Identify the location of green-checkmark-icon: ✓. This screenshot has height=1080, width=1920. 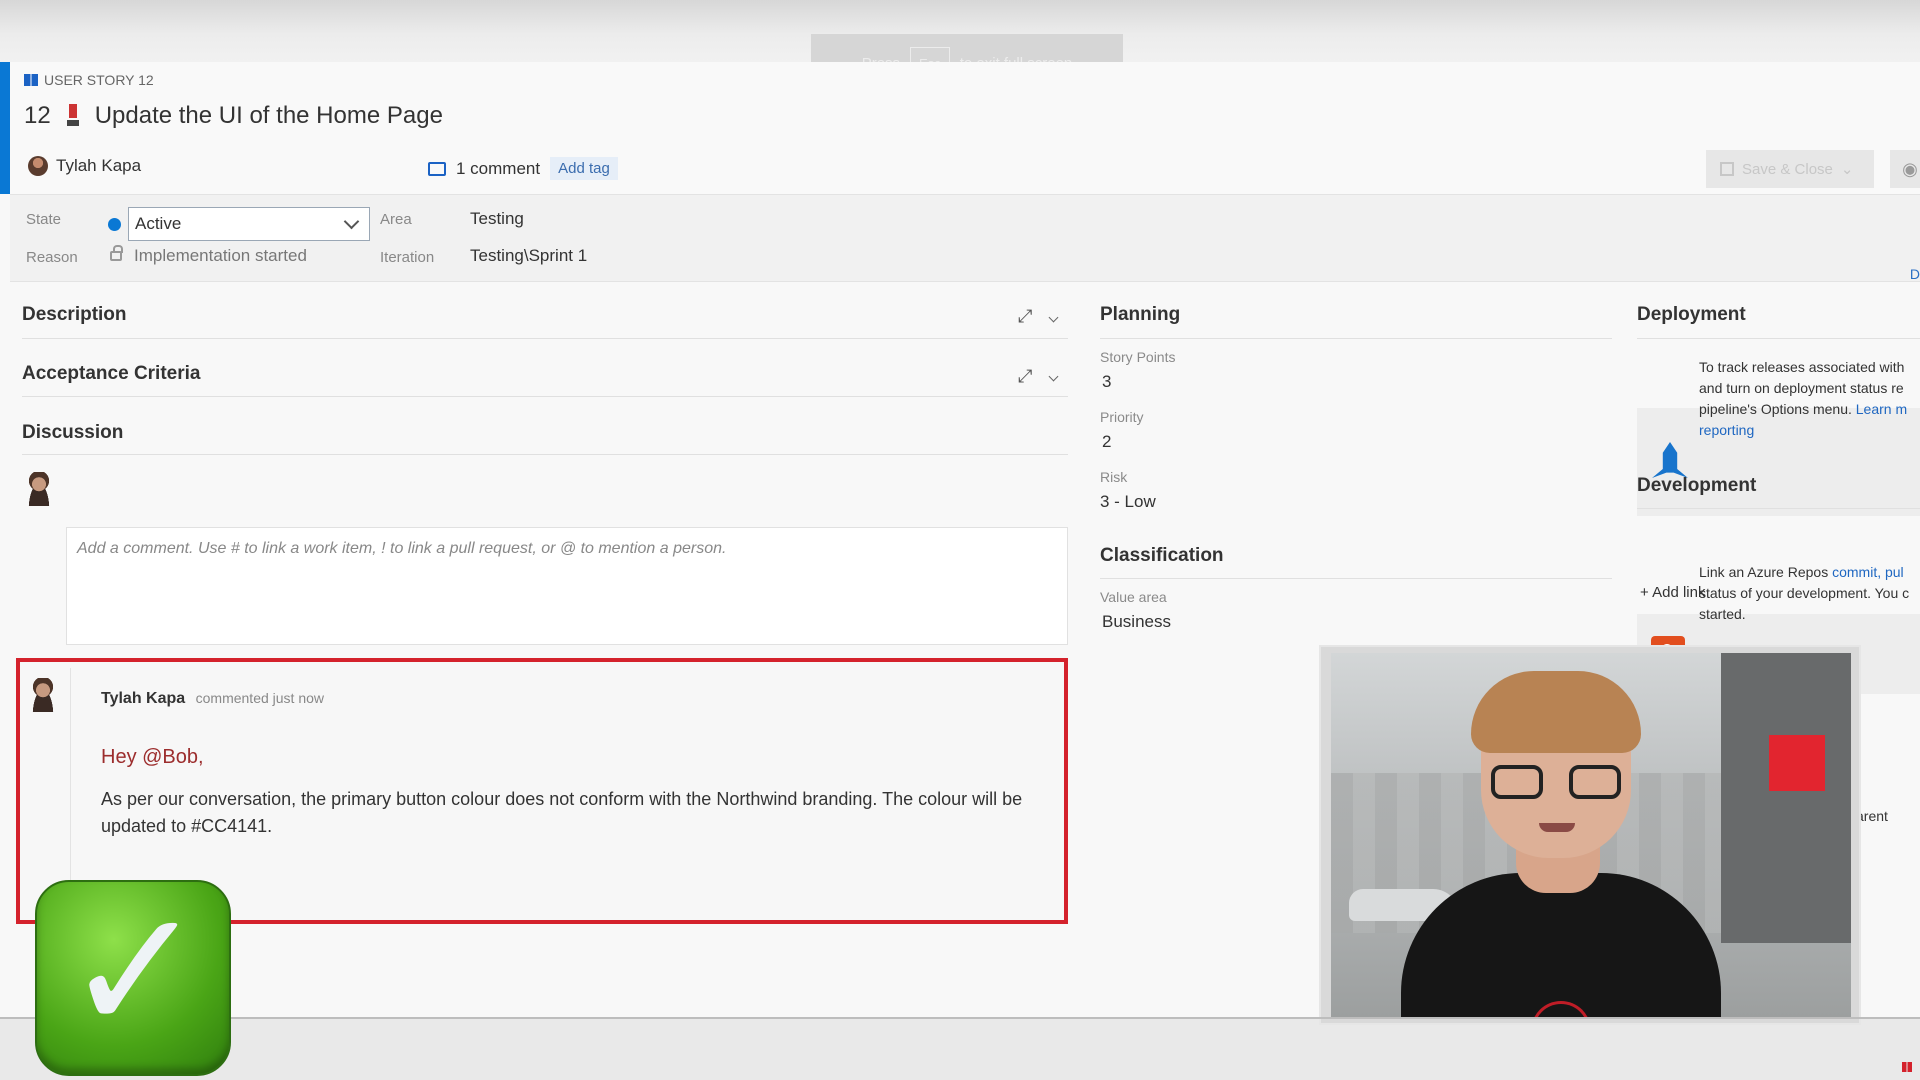
(133, 978).